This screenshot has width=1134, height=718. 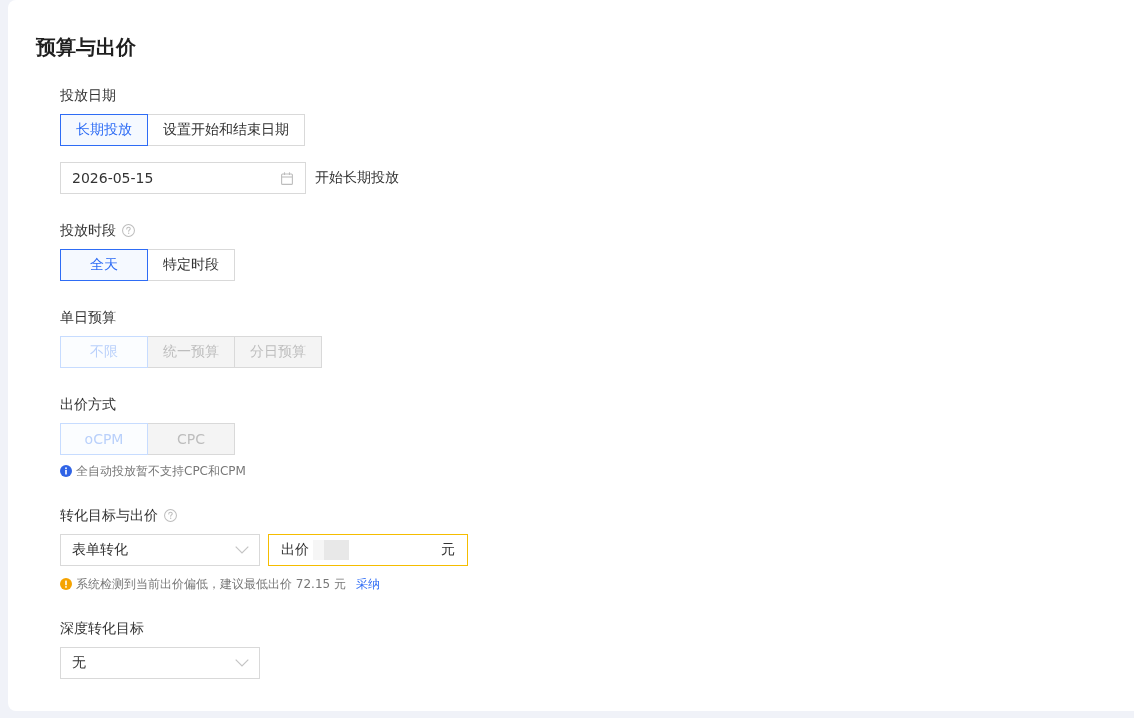 I want to click on section-title: 预算与出价, so click(x=86, y=47).